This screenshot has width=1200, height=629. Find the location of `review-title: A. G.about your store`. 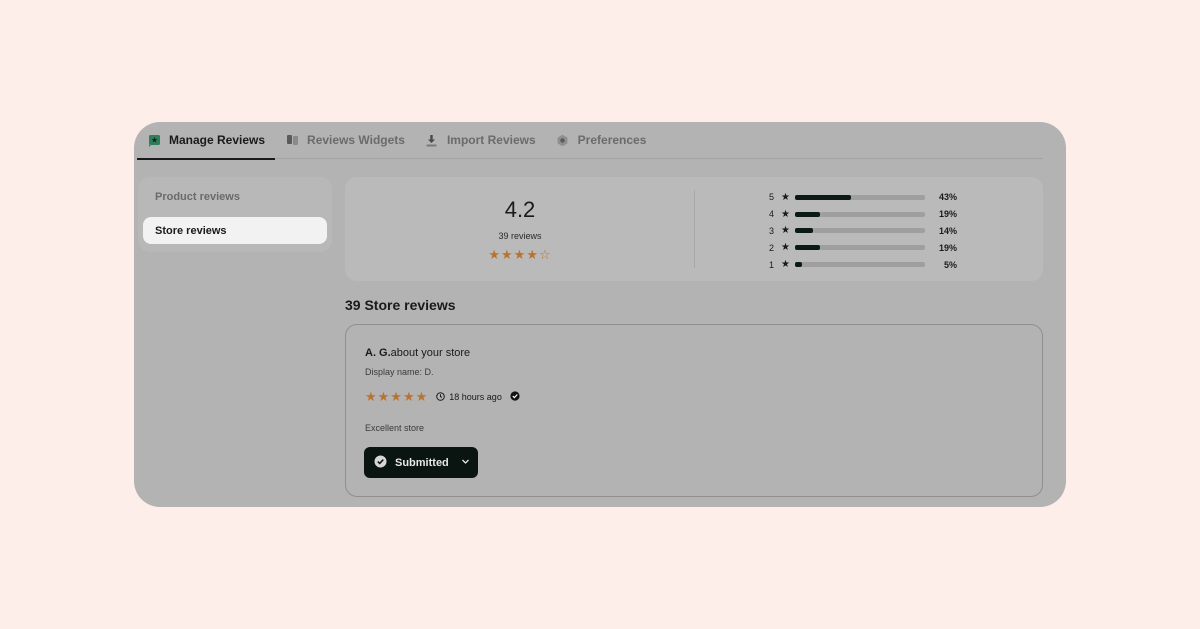

review-title: A. G.about your store is located at coordinates (417, 353).